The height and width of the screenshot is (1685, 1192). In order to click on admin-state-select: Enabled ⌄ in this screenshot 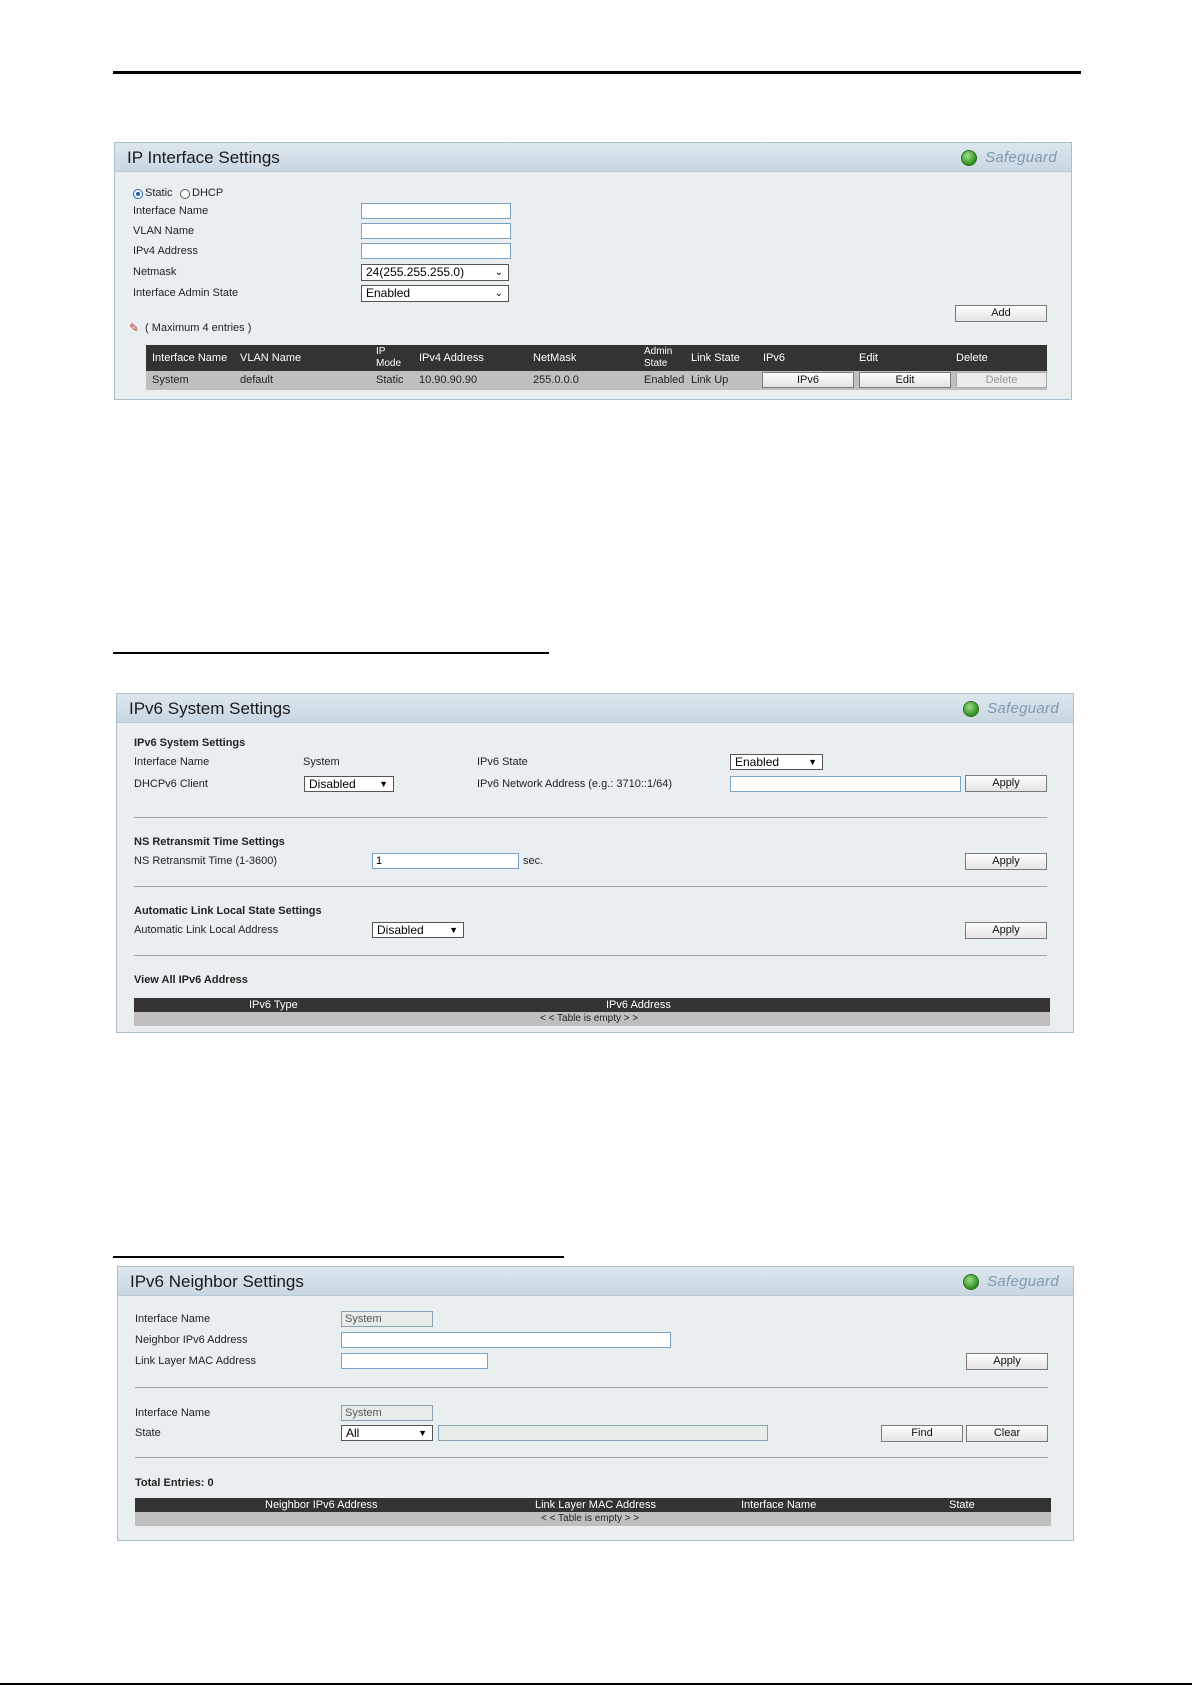, I will do `click(435, 293)`.